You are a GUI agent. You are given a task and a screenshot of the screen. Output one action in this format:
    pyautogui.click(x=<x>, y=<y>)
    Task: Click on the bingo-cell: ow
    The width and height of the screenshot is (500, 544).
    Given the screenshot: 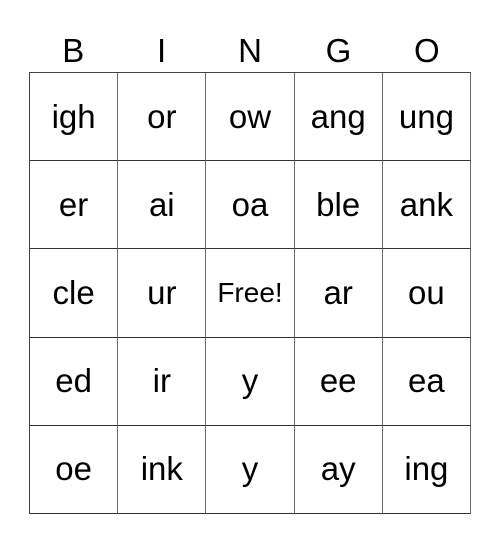 What is the action you would take?
    pyautogui.click(x=250, y=117)
    